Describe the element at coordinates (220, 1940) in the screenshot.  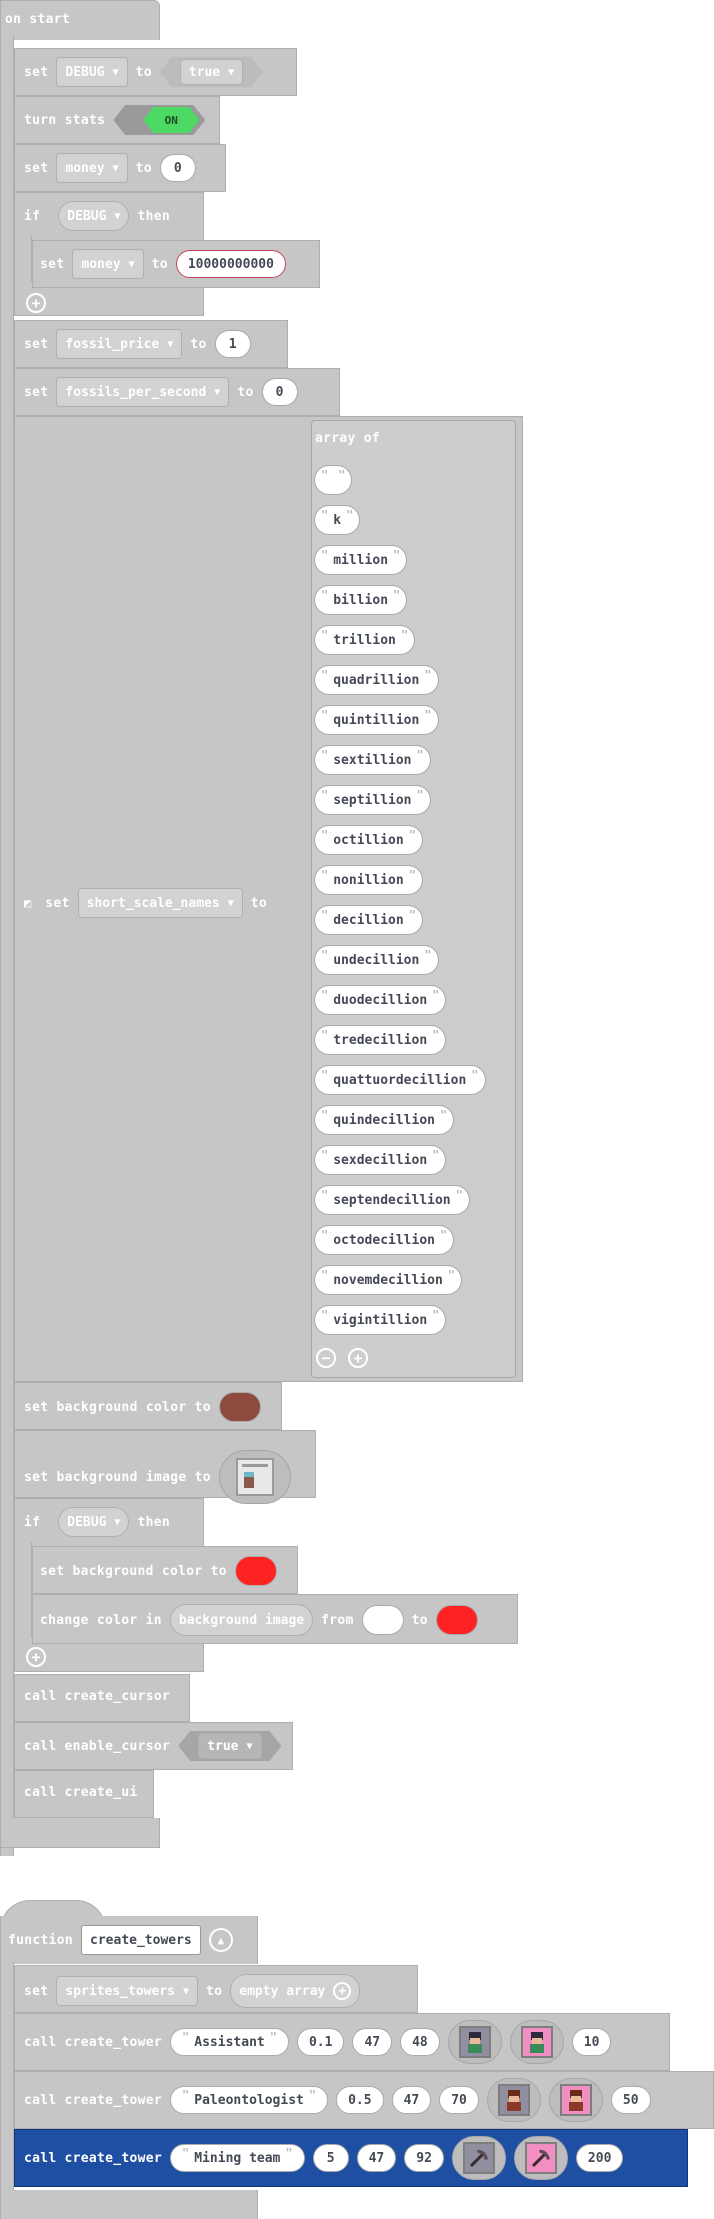
I see `collapse-chevron-icon: ▲` at that location.